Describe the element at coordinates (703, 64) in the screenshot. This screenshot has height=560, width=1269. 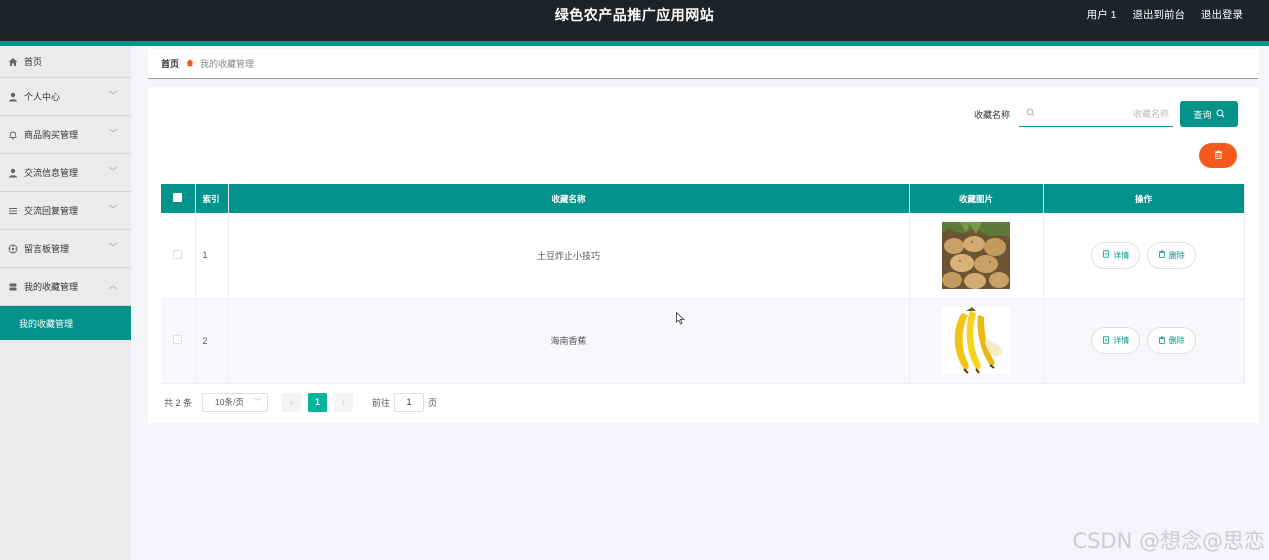
I see `breadcrumb: 首页 我的收藏管理` at that location.